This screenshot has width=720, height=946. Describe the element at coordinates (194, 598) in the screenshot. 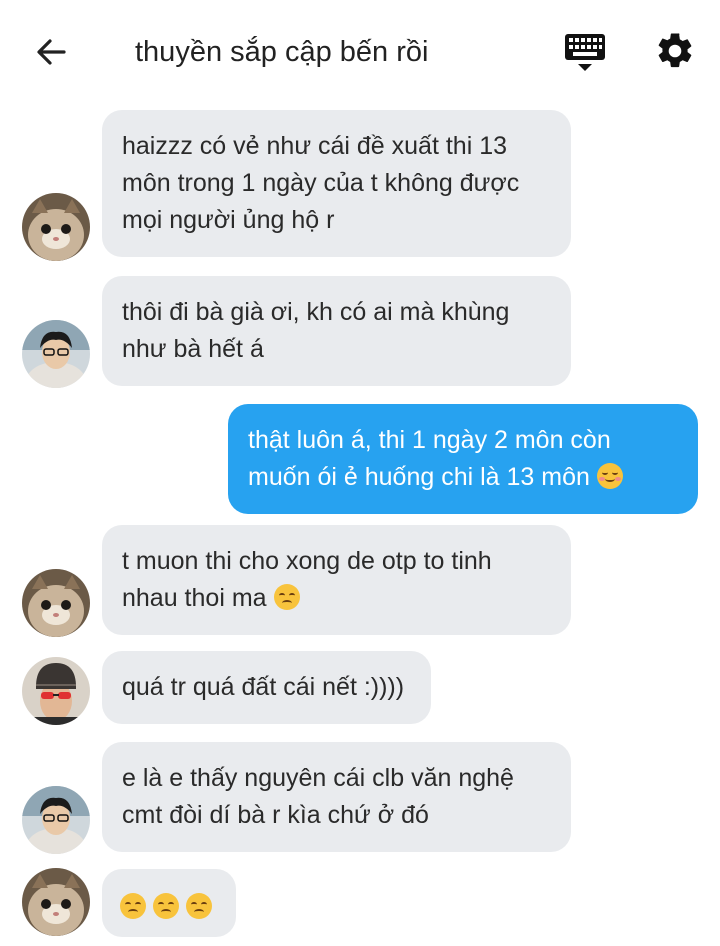

I see `message-text: nhau thoi ma` at that location.